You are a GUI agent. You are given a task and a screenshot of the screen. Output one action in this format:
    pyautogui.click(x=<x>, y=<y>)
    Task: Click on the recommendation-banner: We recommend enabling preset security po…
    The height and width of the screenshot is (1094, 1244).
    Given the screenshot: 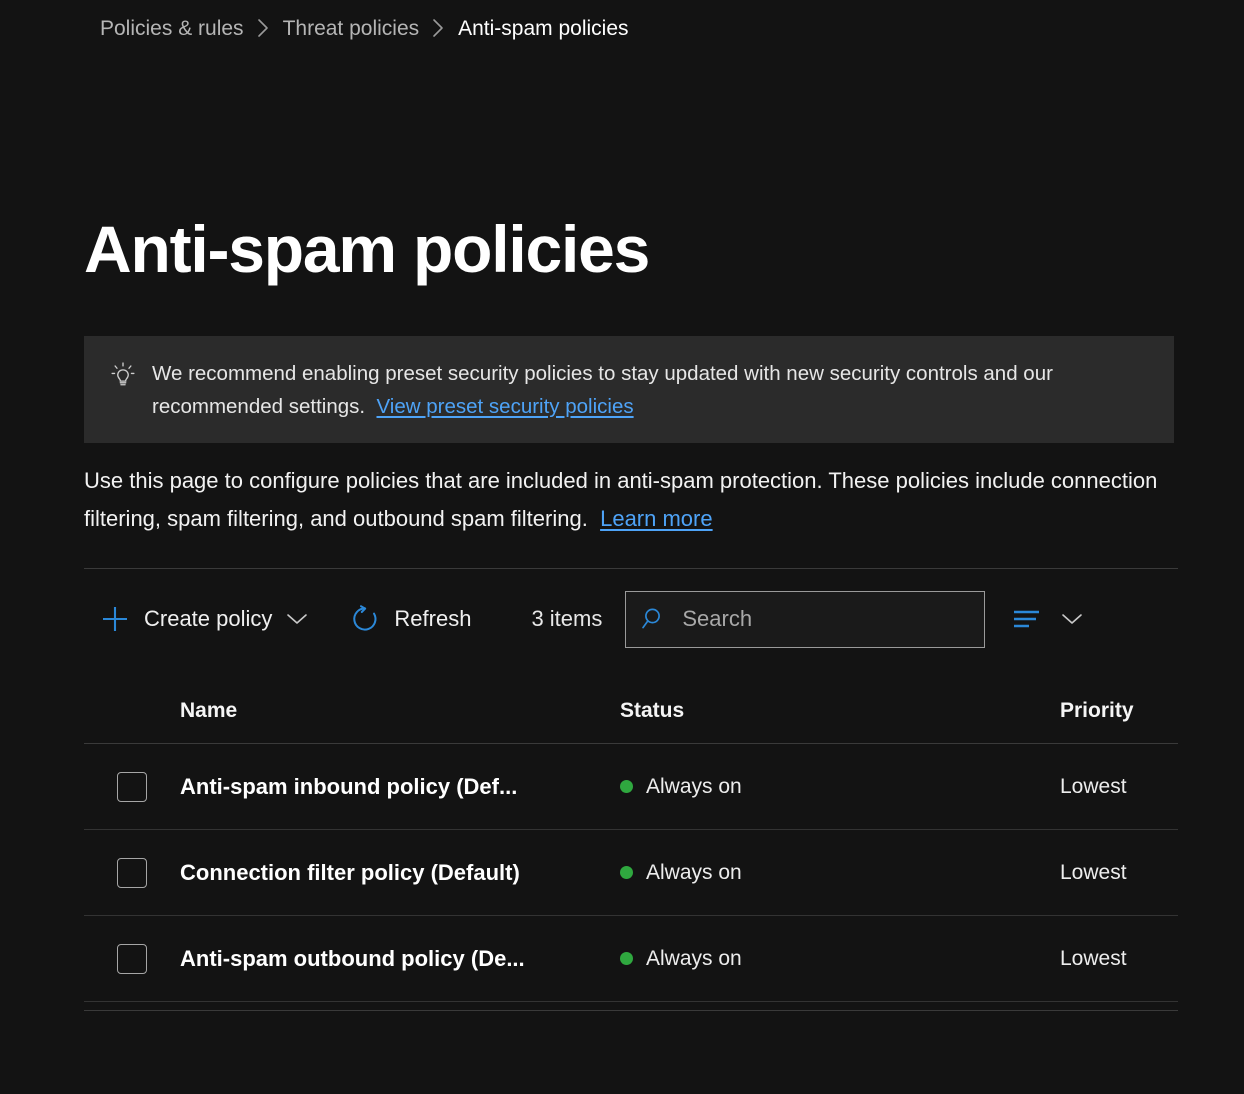 What is the action you would take?
    pyautogui.click(x=629, y=389)
    